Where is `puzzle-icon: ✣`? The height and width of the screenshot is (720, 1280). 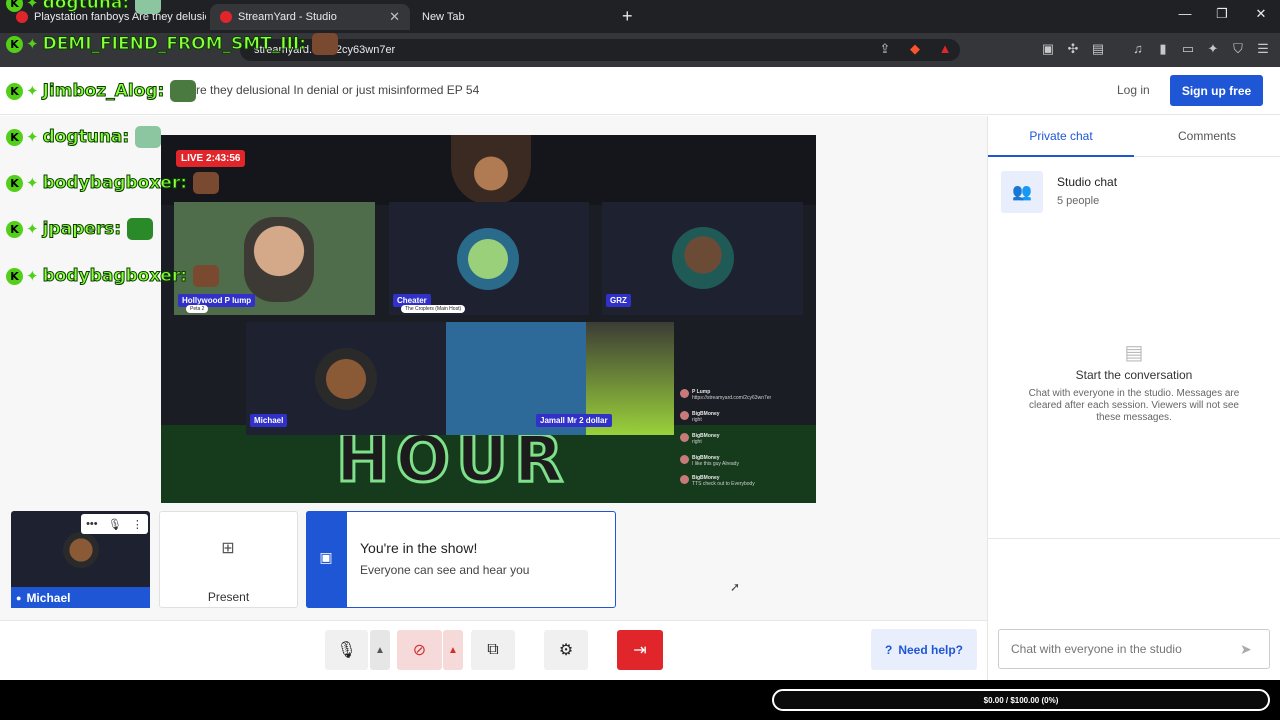
puzzle-icon: ✣ is located at coordinates (1073, 49).